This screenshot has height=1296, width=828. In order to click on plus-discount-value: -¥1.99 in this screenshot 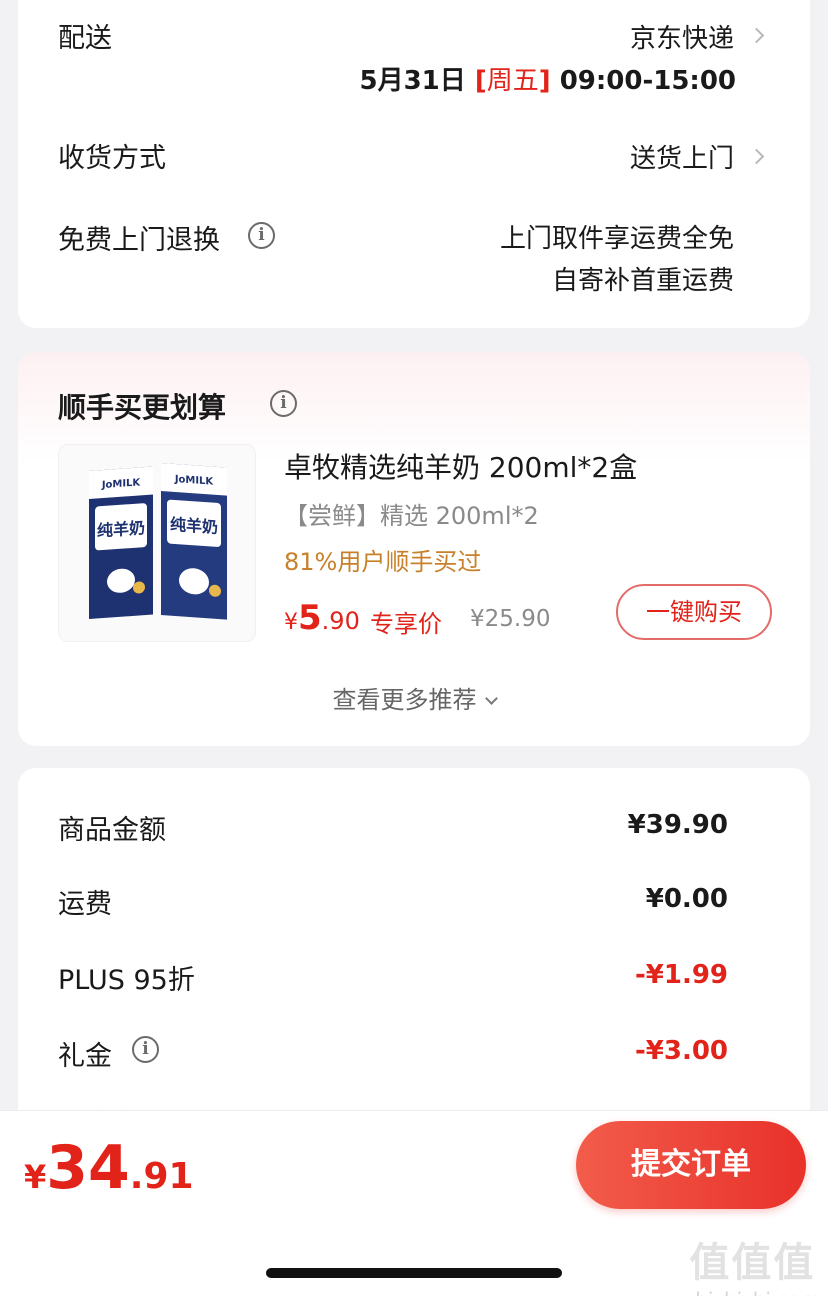, I will do `click(681, 975)`.